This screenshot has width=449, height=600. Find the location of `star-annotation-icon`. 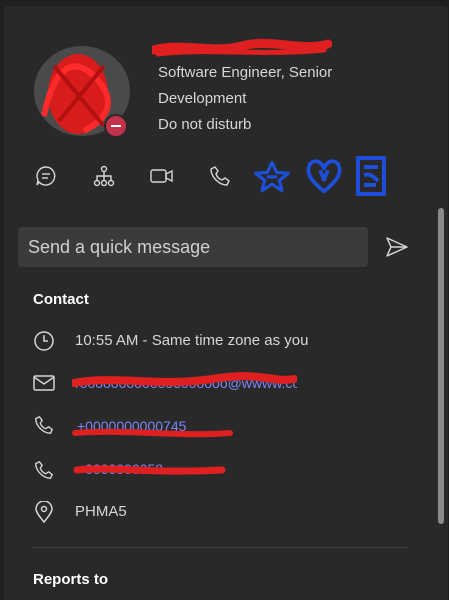

star-annotation-icon is located at coordinates (272, 176).